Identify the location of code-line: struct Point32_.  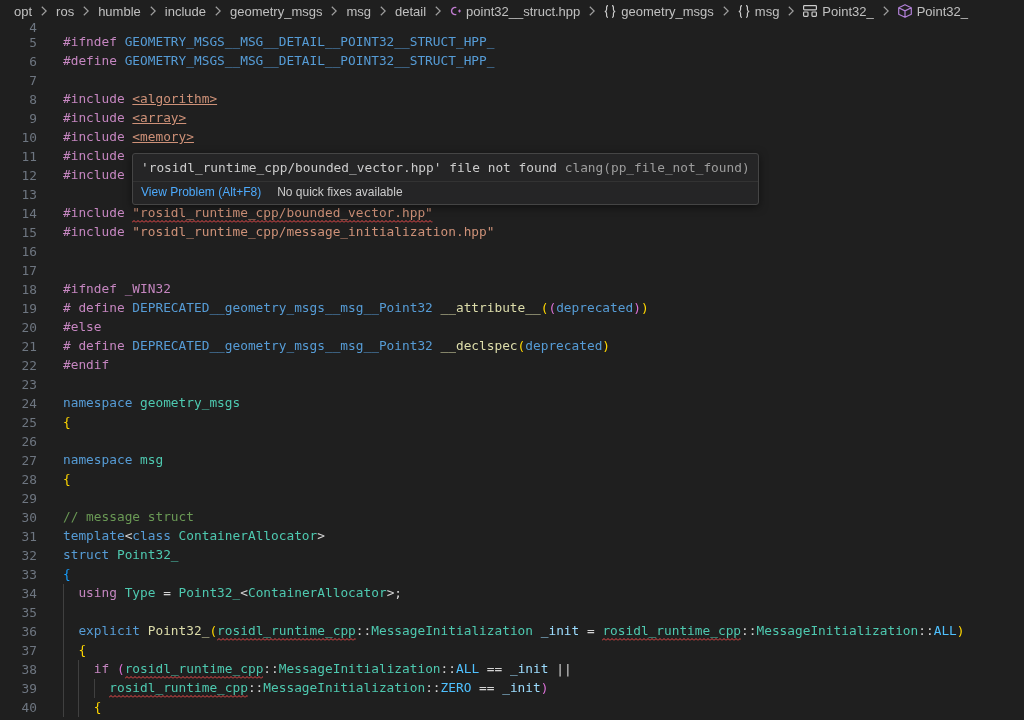
(121, 555).